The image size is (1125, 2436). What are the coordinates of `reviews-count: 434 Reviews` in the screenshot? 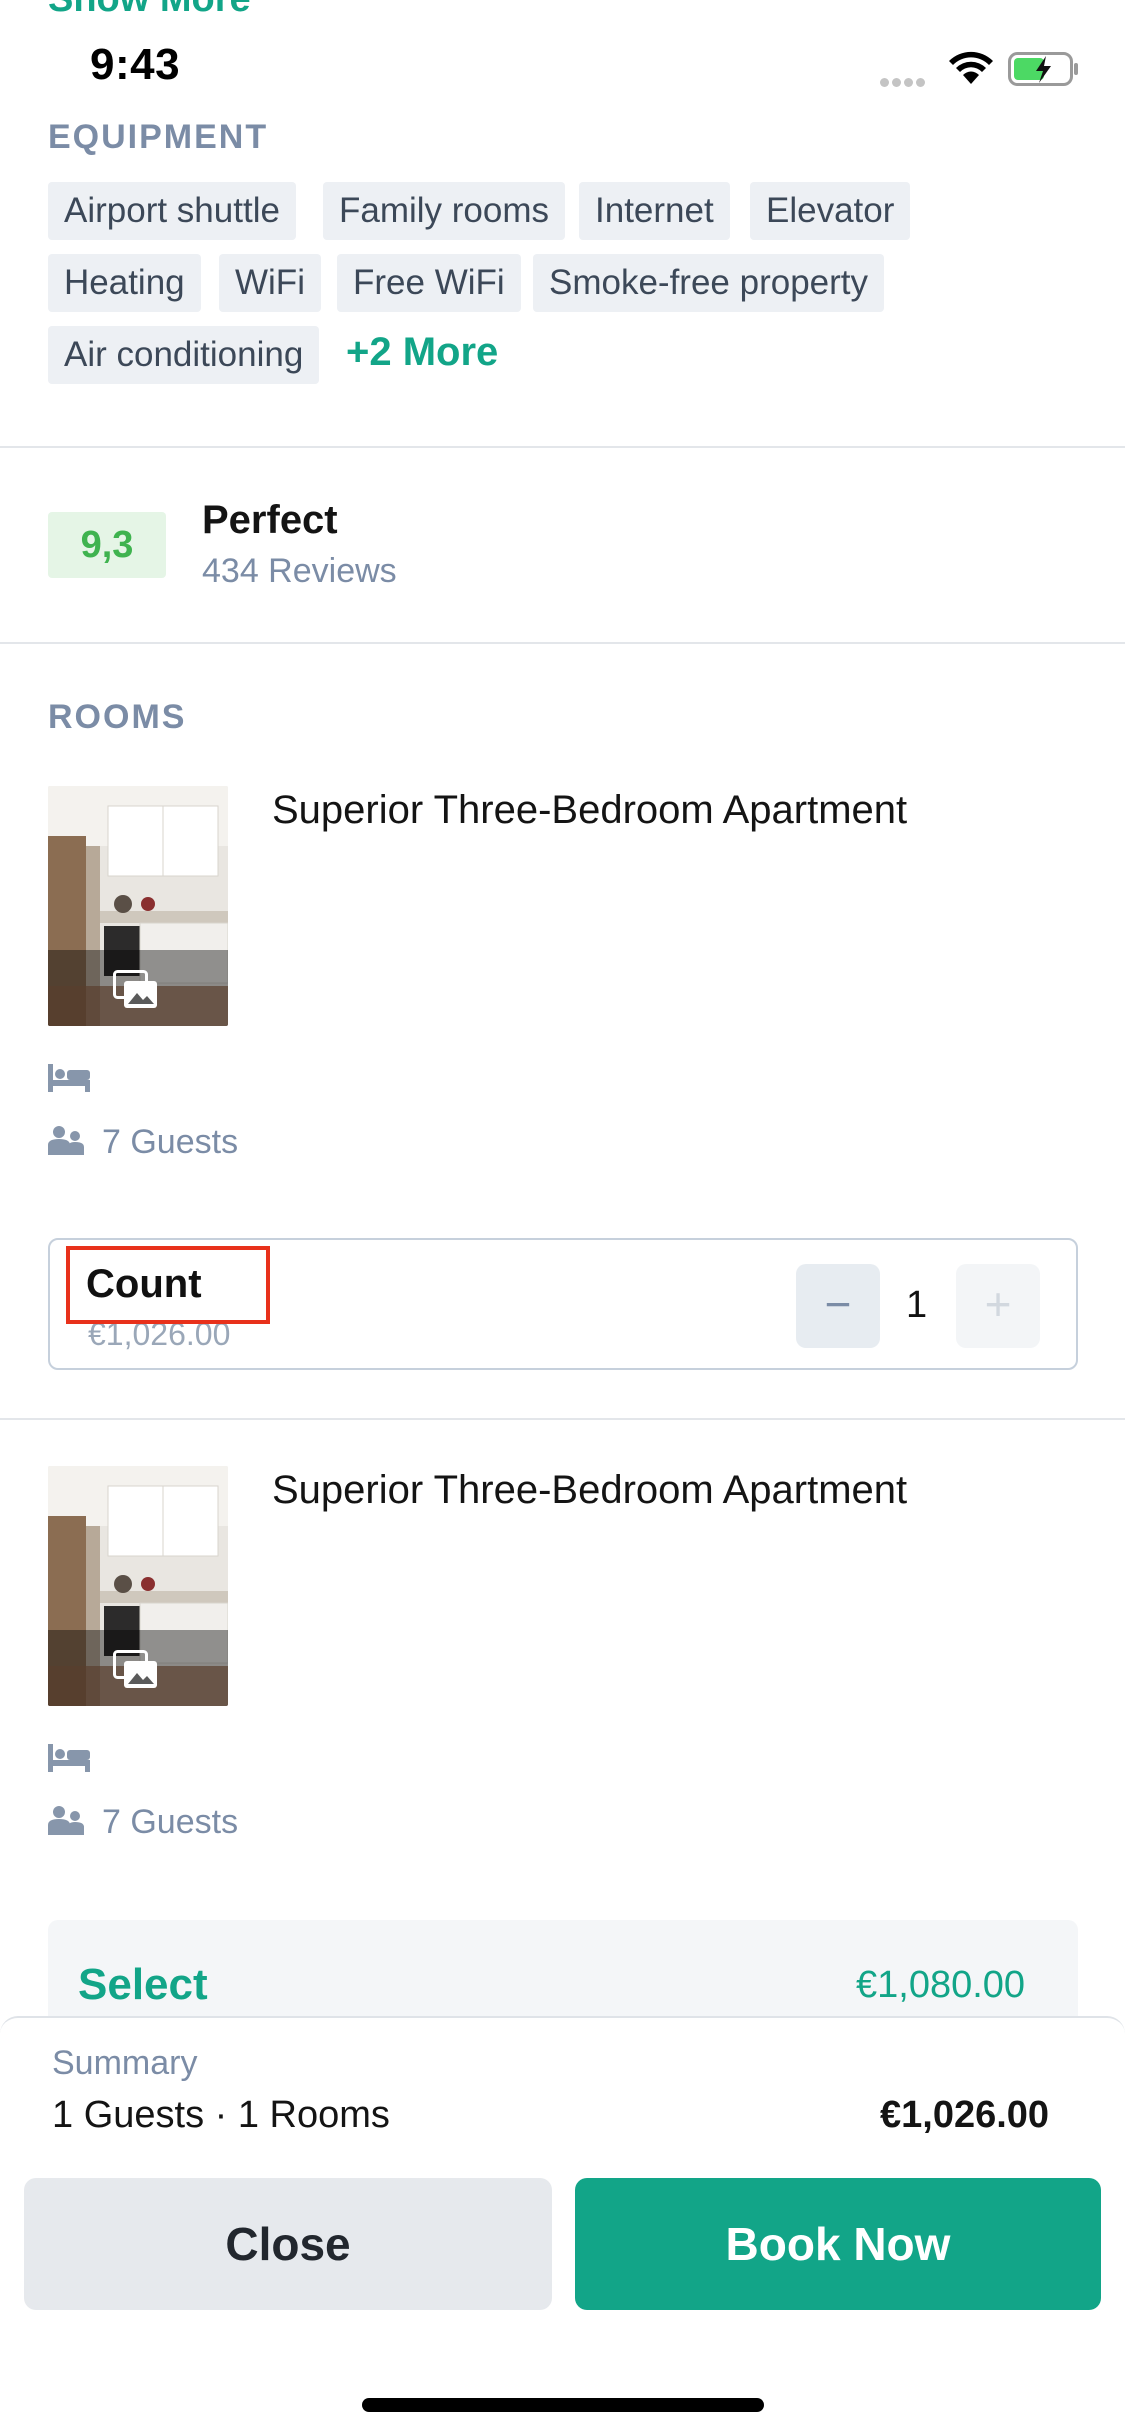 It's located at (299, 571).